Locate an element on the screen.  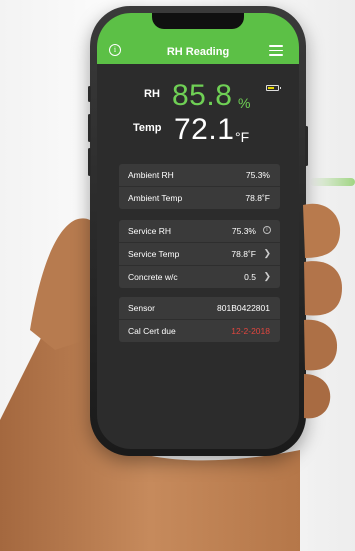
concrete-wc-value: 0.5 is located at coordinates (250, 277).